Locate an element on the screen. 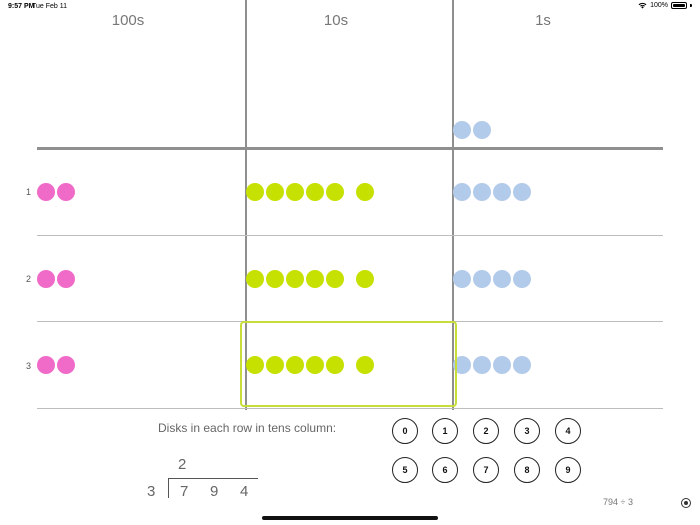 Image resolution: width=700 pixels, height=525 pixels. divisor: 3 is located at coordinates (151, 491).